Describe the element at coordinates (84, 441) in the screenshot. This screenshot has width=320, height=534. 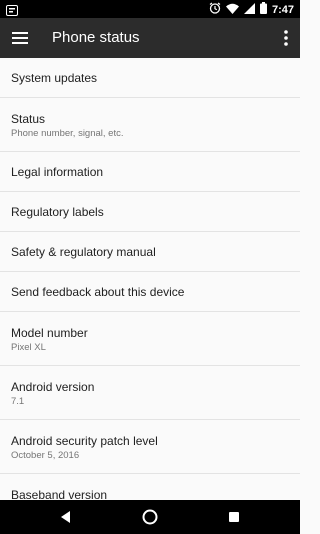
I see `item-title: Android security patch level` at that location.